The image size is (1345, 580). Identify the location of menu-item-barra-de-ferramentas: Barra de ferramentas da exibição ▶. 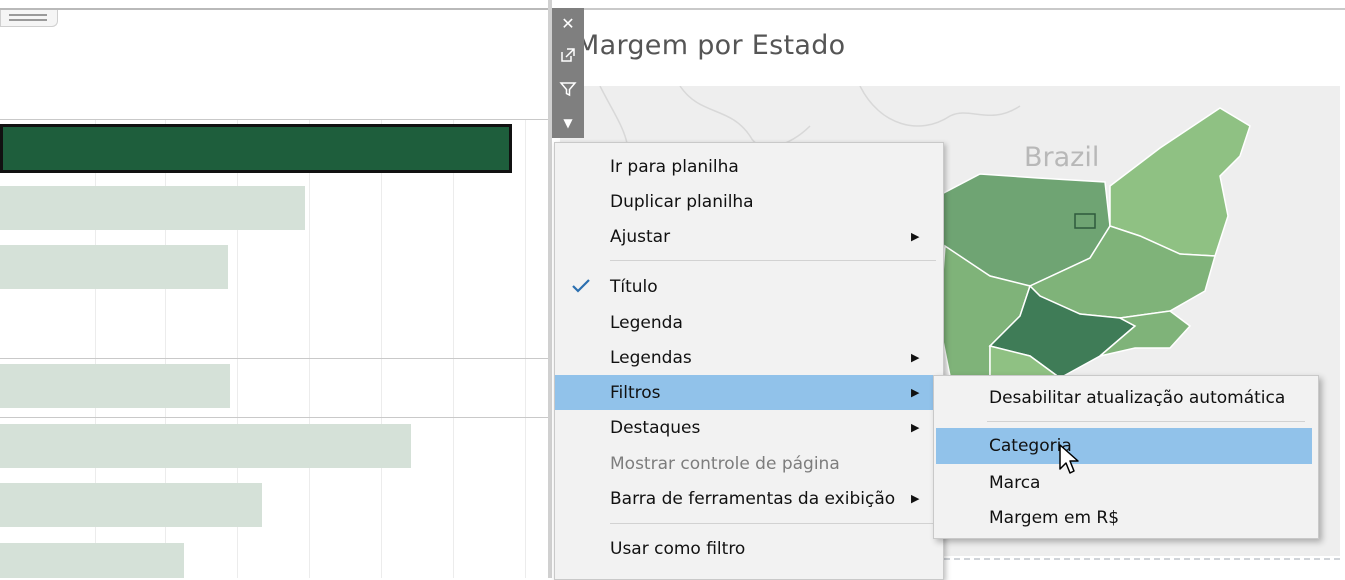
(748, 498).